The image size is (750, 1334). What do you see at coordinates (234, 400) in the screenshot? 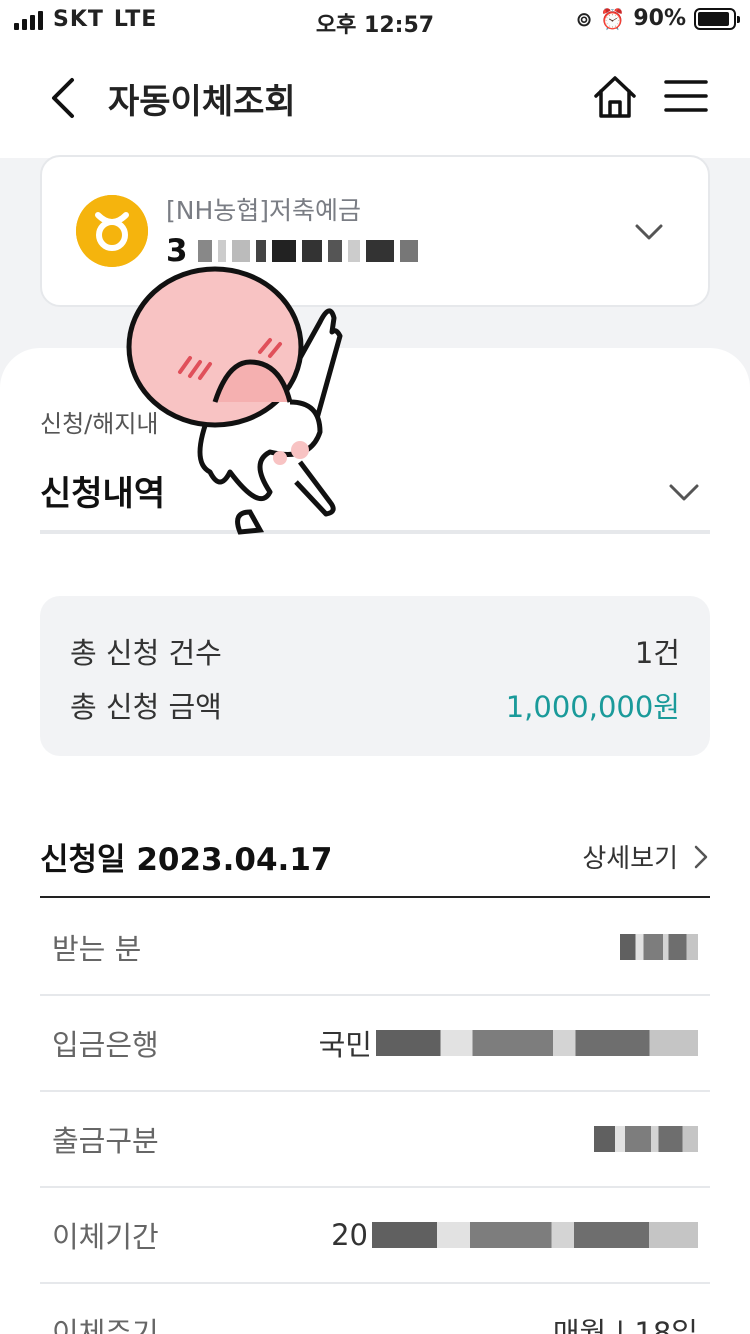
I see `peach-sticker-icon` at bounding box center [234, 400].